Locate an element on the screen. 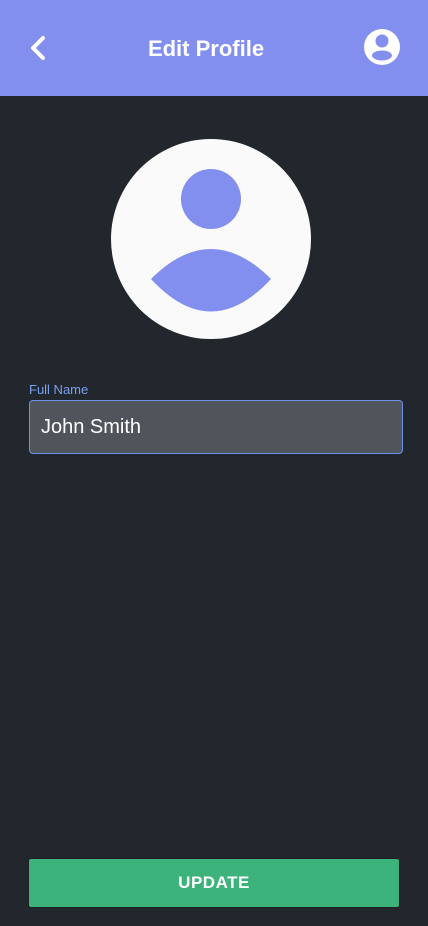 Image resolution: width=428 pixels, height=926 pixels. full-name-input is located at coordinates (216, 427).